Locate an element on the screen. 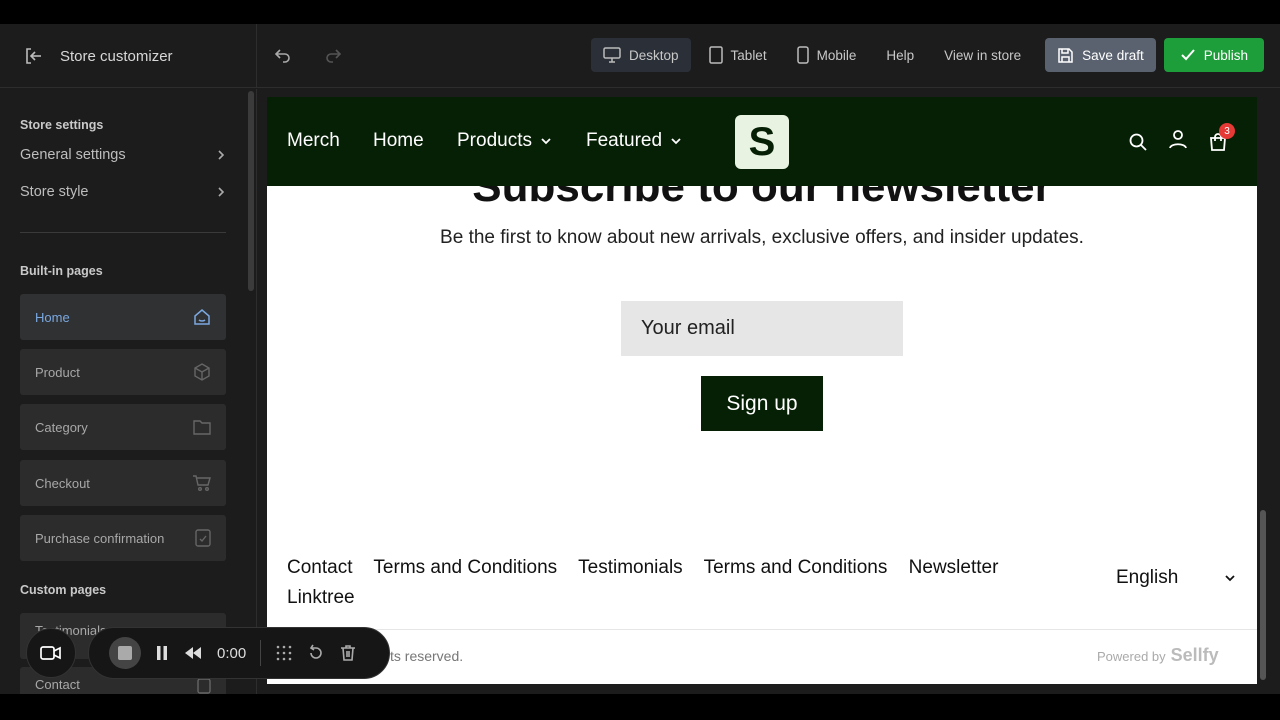 The height and width of the screenshot is (720, 1280). box-icon is located at coordinates (202, 372).